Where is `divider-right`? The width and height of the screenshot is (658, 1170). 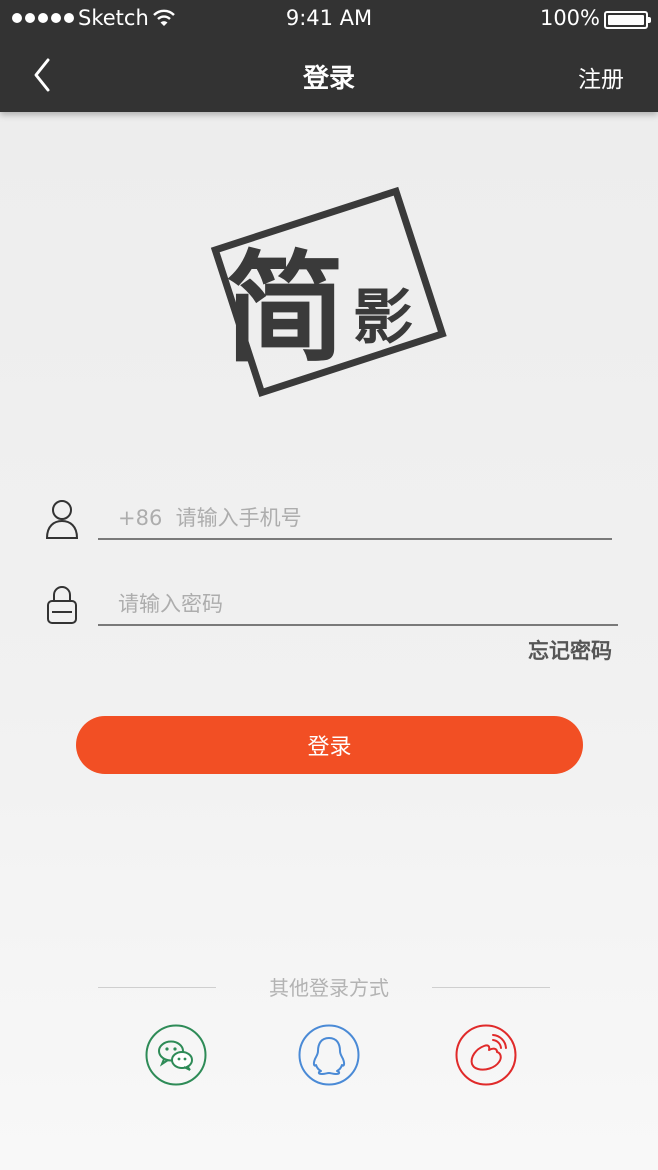 divider-right is located at coordinates (491, 987).